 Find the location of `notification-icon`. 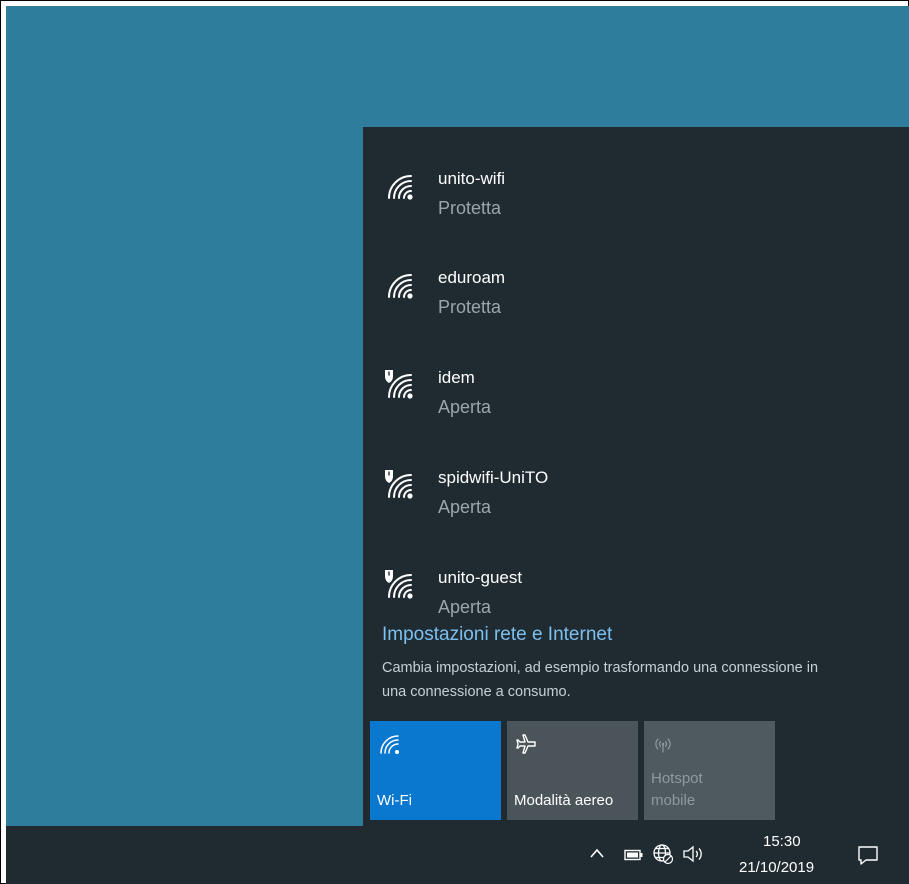

notification-icon is located at coordinates (868, 857).